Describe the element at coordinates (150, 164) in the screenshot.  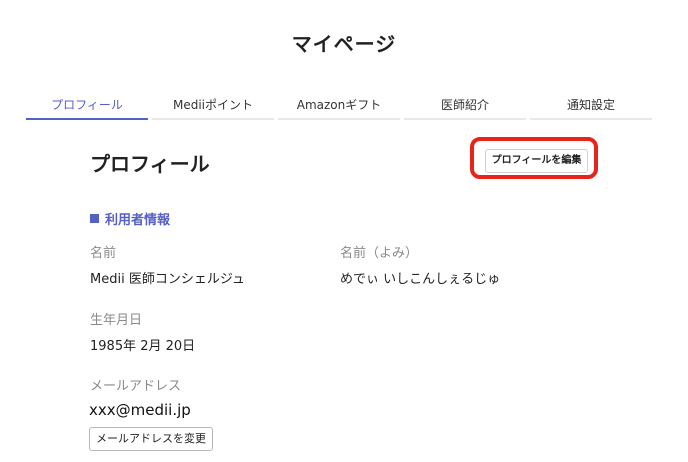
I see `profile-heading: プロフィール` at that location.